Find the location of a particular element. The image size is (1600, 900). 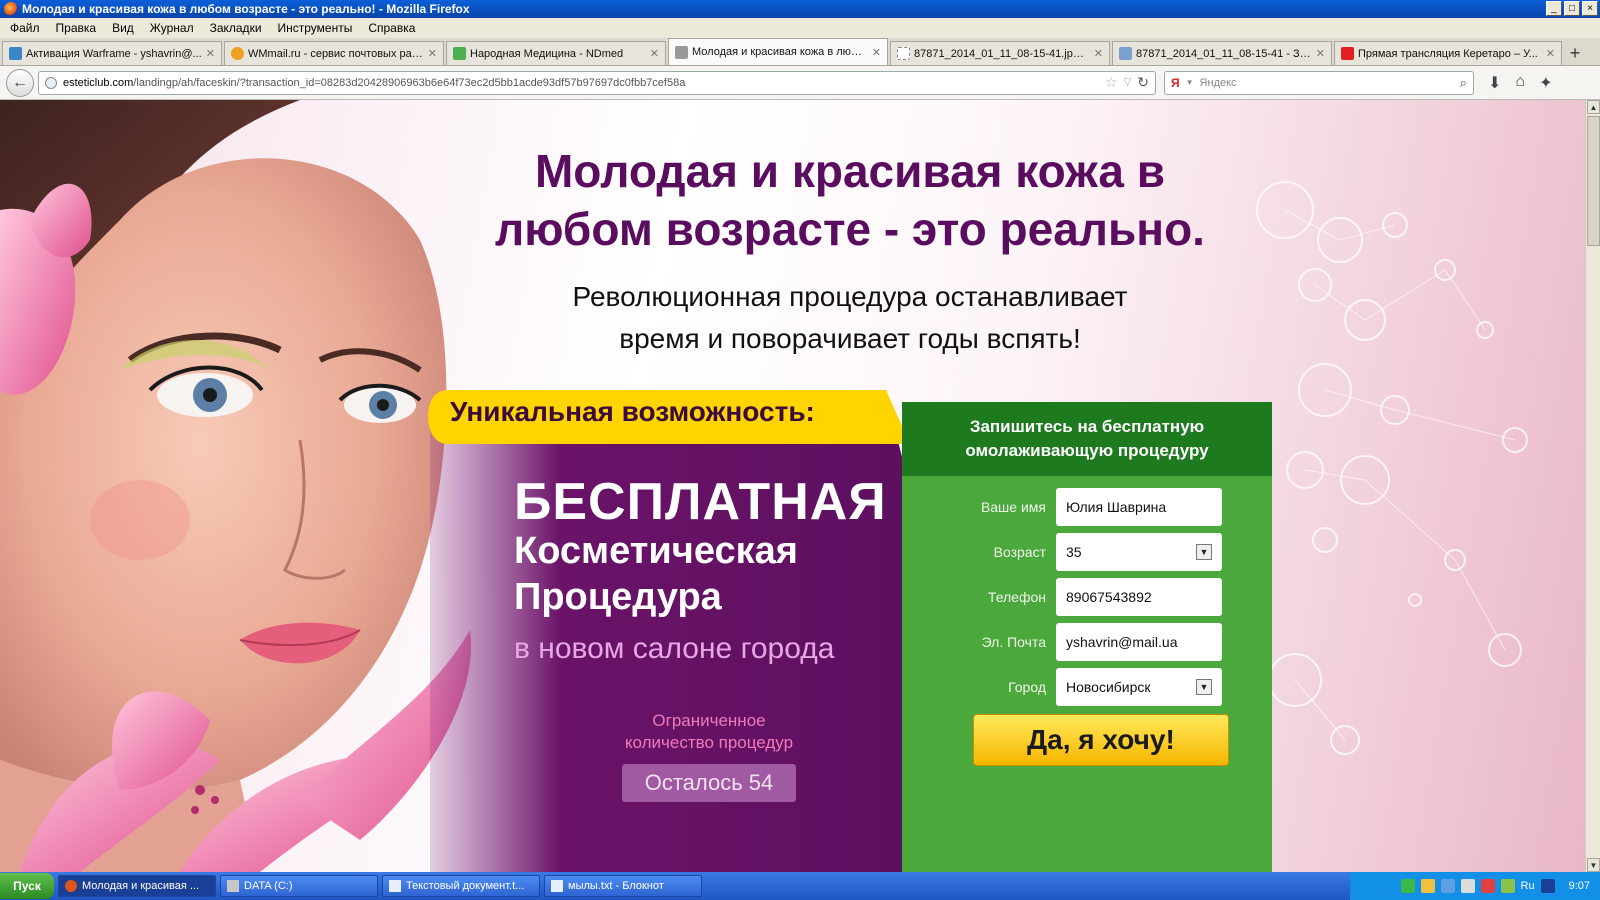

menu-file: Файл is located at coordinates (25, 28).